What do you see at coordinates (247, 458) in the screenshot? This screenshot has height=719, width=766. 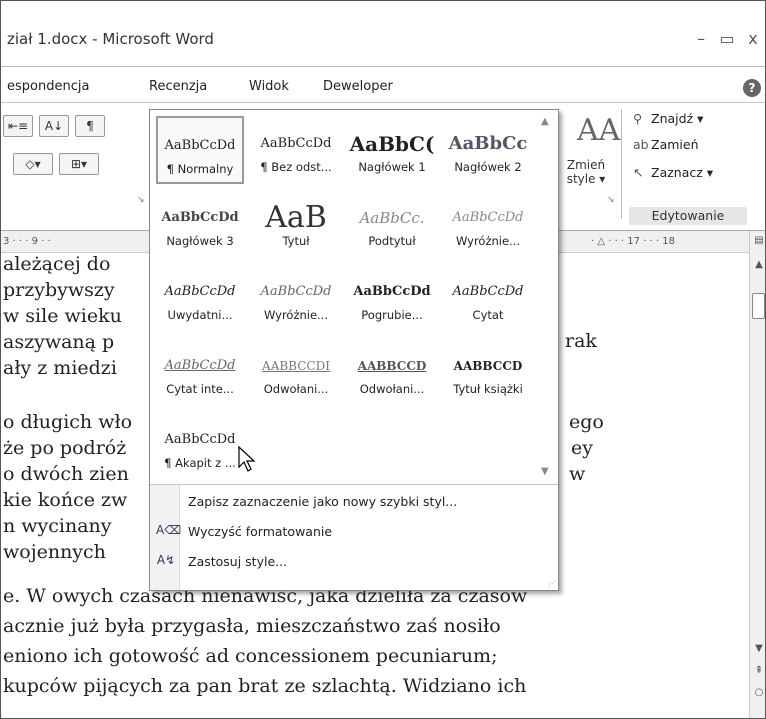 I see `mouse-pointer-icon` at bounding box center [247, 458].